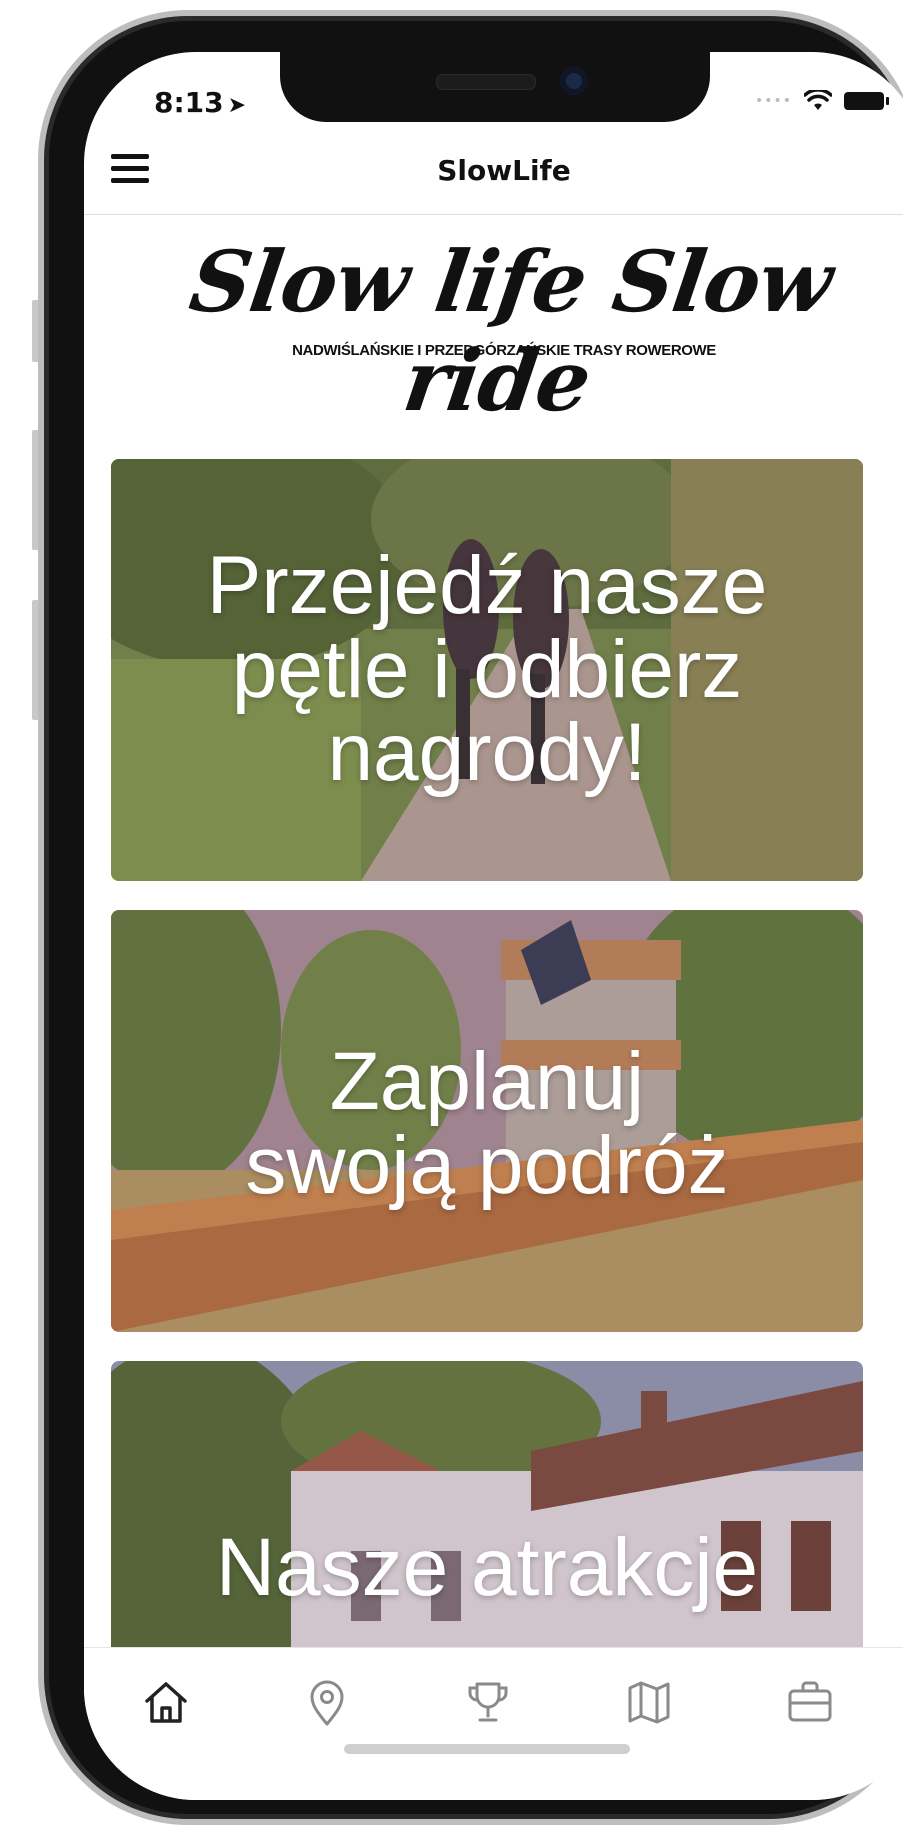 This screenshot has height=1831, width=903. I want to click on card-title-line: pętle i odbierz, so click(487, 669).